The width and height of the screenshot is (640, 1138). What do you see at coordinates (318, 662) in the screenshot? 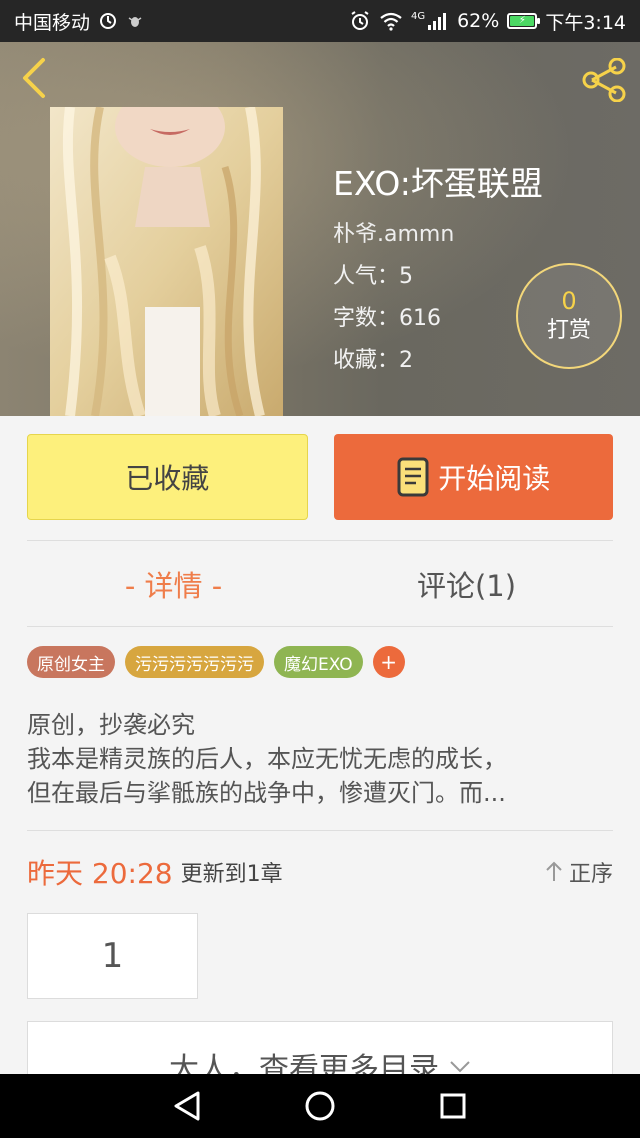
I see `tag-item: 魔幻EXO` at bounding box center [318, 662].